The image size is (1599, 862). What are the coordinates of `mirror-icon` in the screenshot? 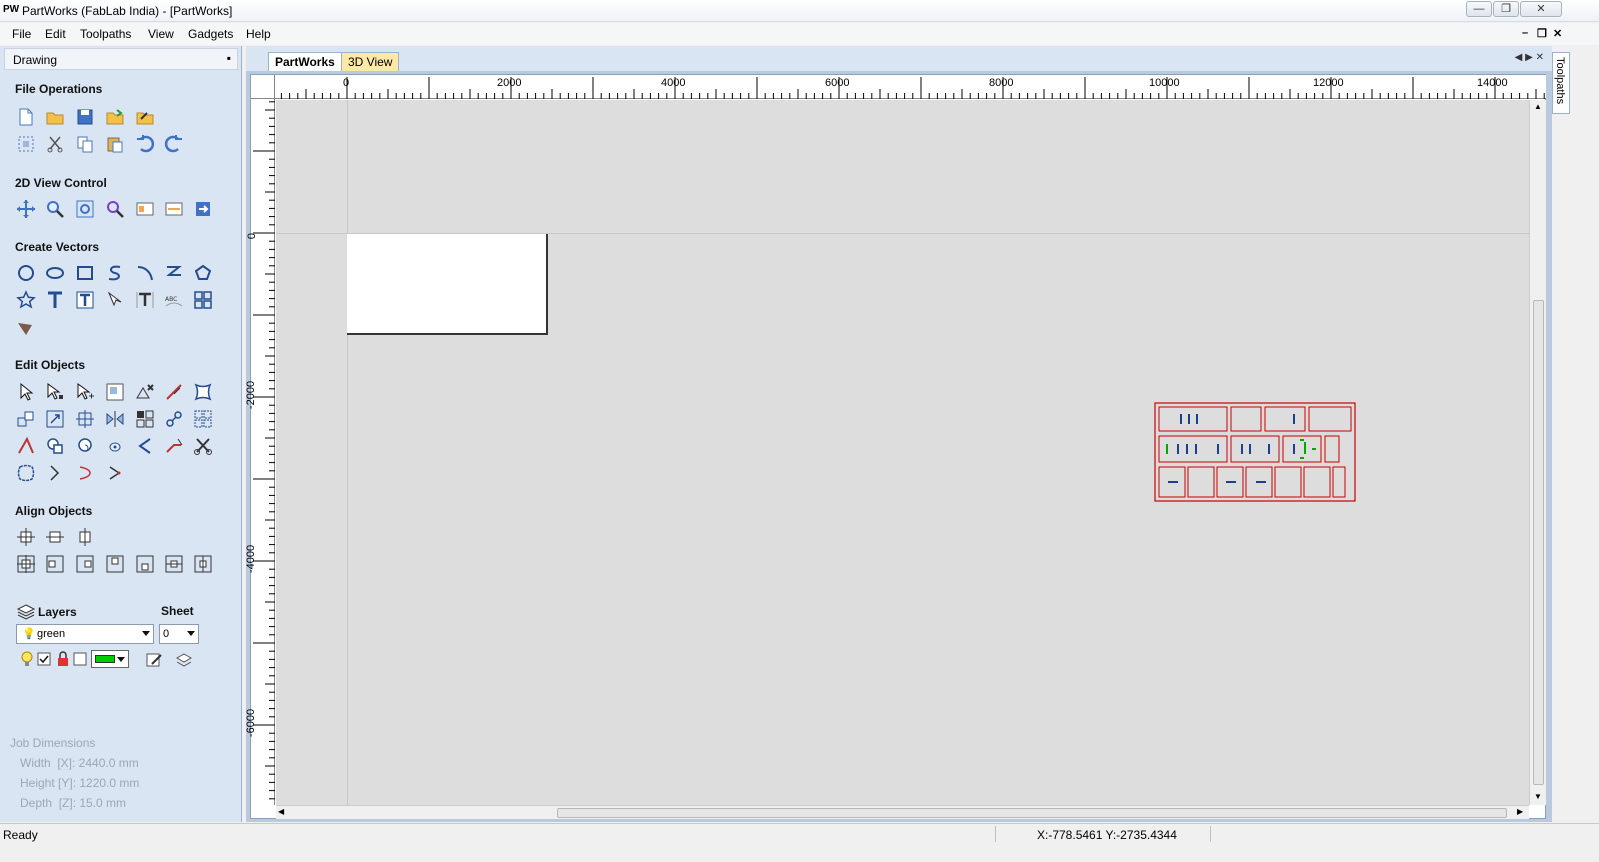 It's located at (115, 419).